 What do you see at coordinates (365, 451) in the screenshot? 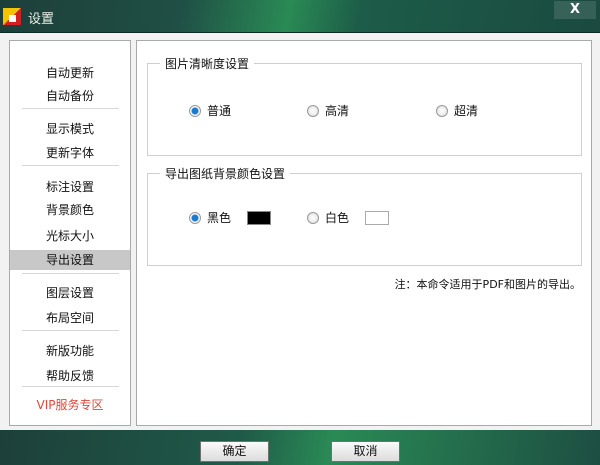
I see `cancel-button: 取消` at bounding box center [365, 451].